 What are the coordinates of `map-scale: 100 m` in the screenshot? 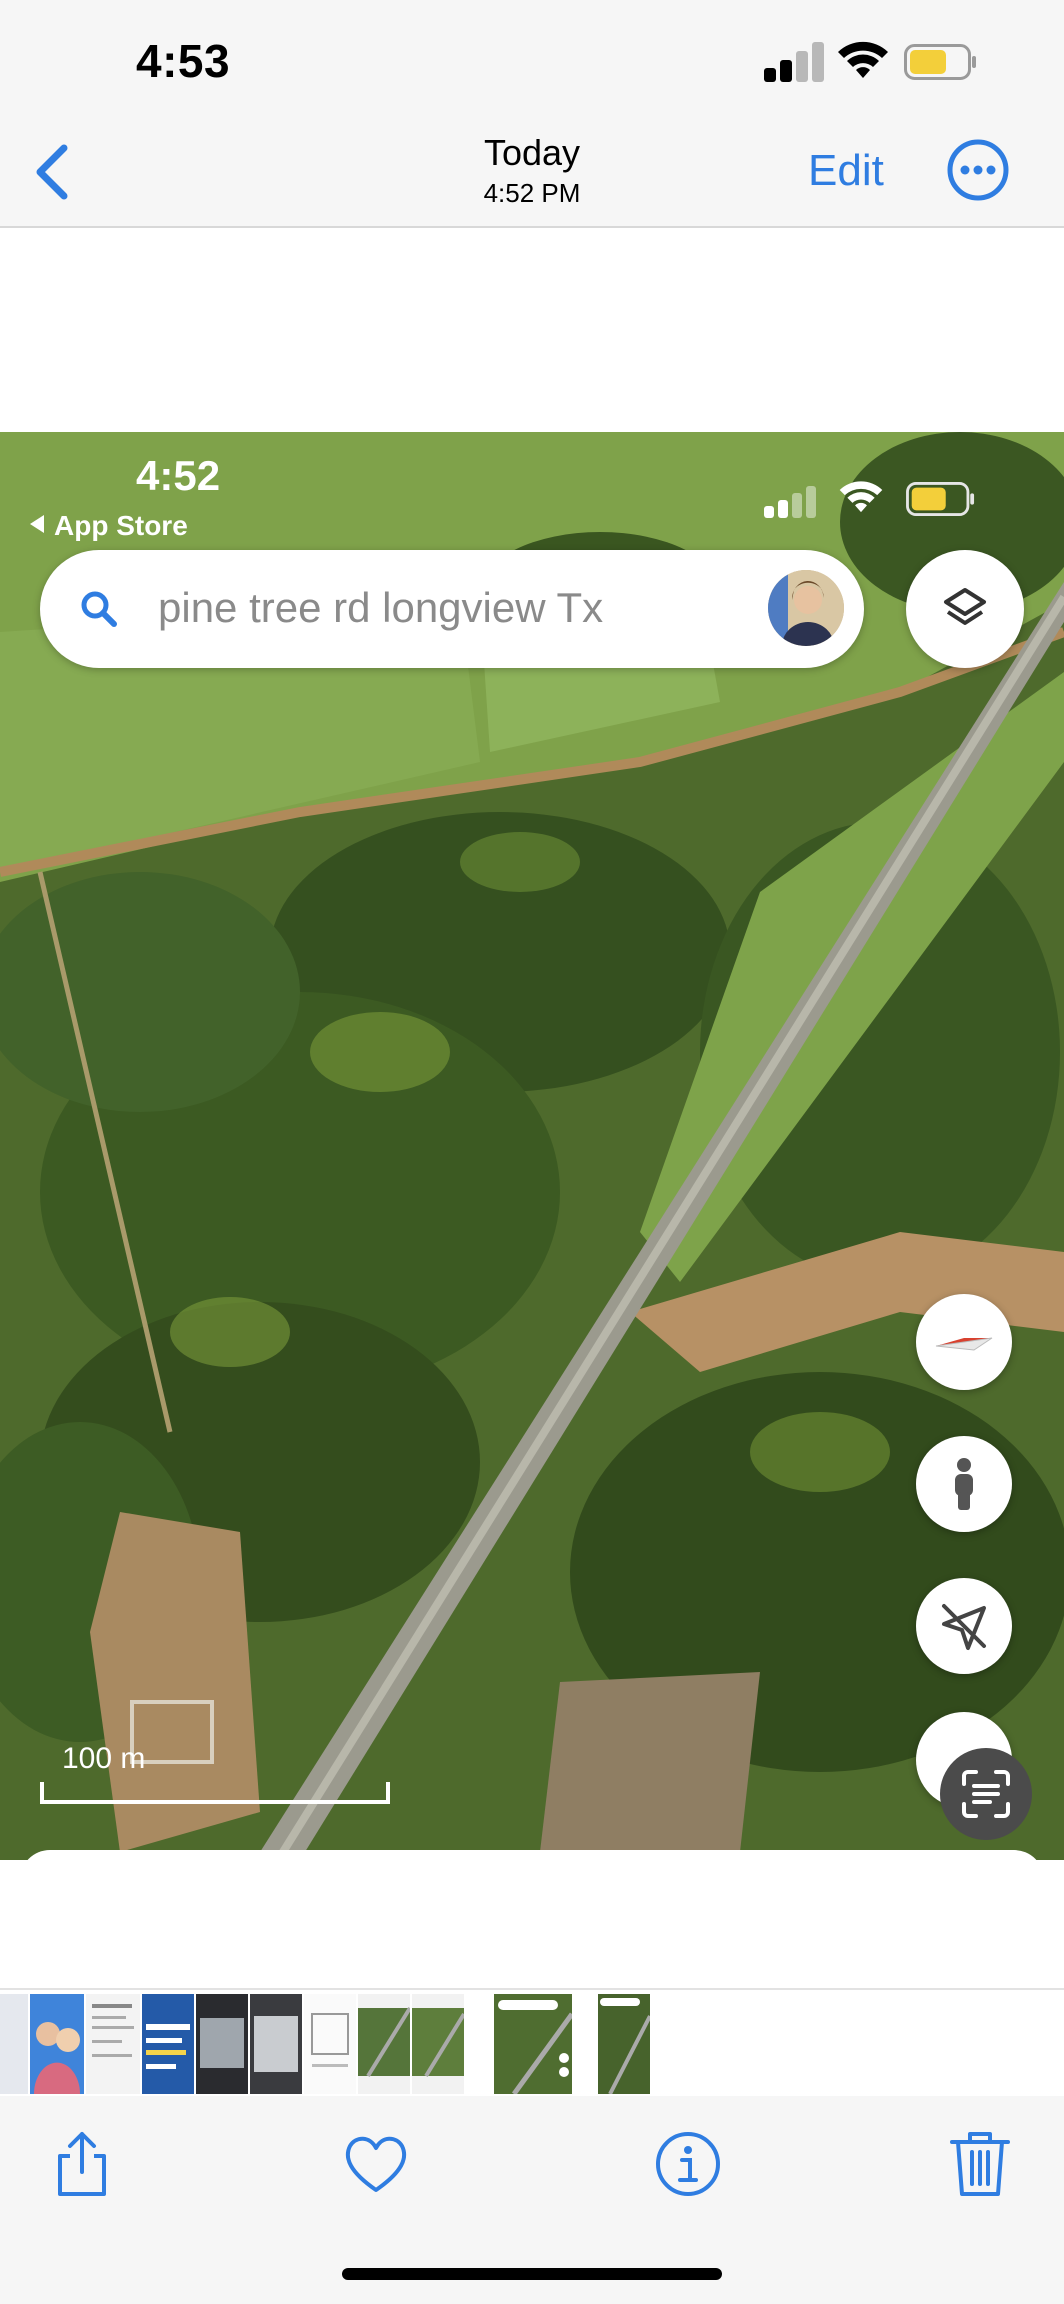 It's located at (215, 1773).